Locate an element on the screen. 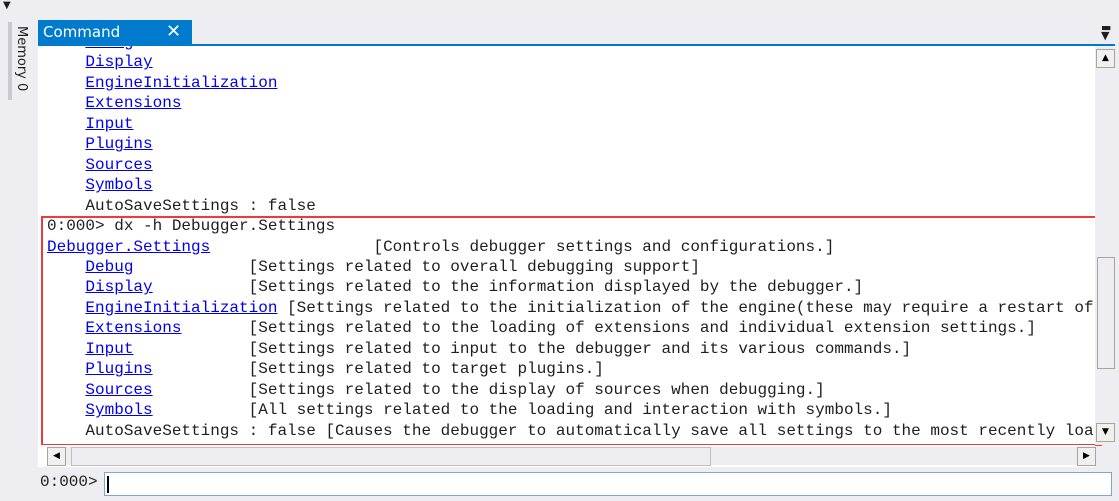 This screenshot has width=1119, height=501. vertical-scrollbar: ▲ ▼ is located at coordinates (1105, 245).